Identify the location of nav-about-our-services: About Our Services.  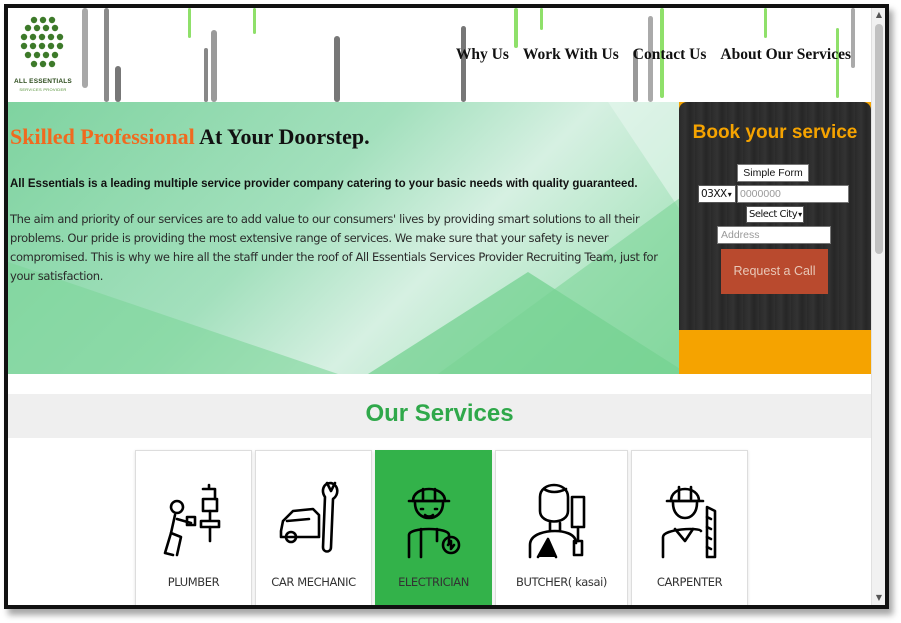
(785, 55).